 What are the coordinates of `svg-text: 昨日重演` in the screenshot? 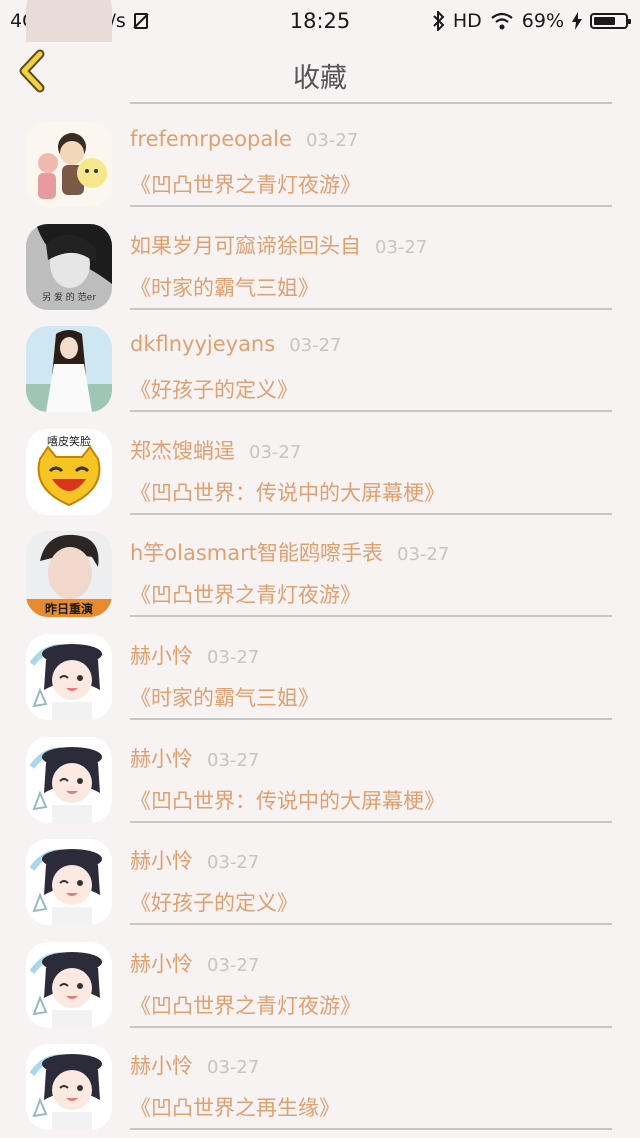 It's located at (69, 608).